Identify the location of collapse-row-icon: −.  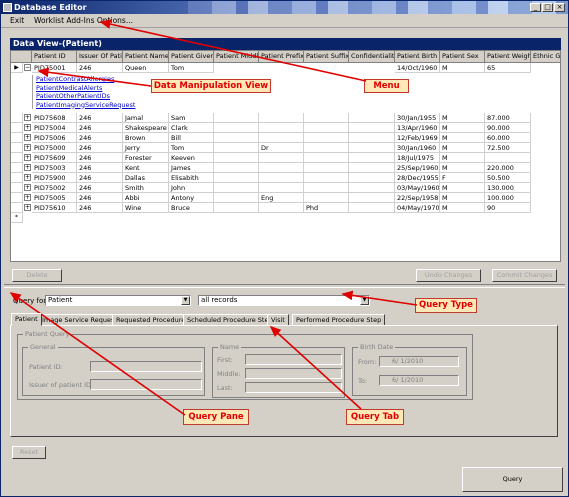
(27, 67).